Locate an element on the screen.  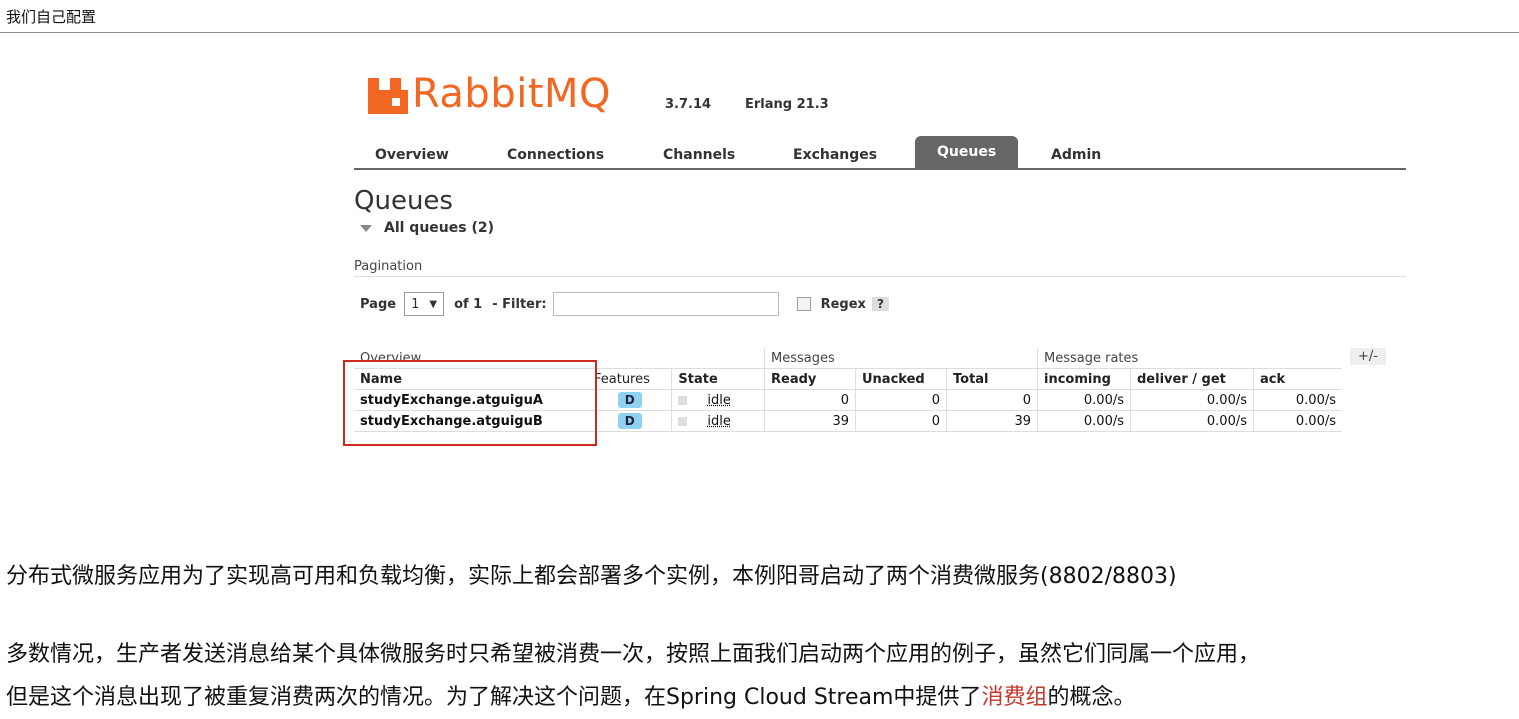
regex-checkbox is located at coordinates (803, 304).